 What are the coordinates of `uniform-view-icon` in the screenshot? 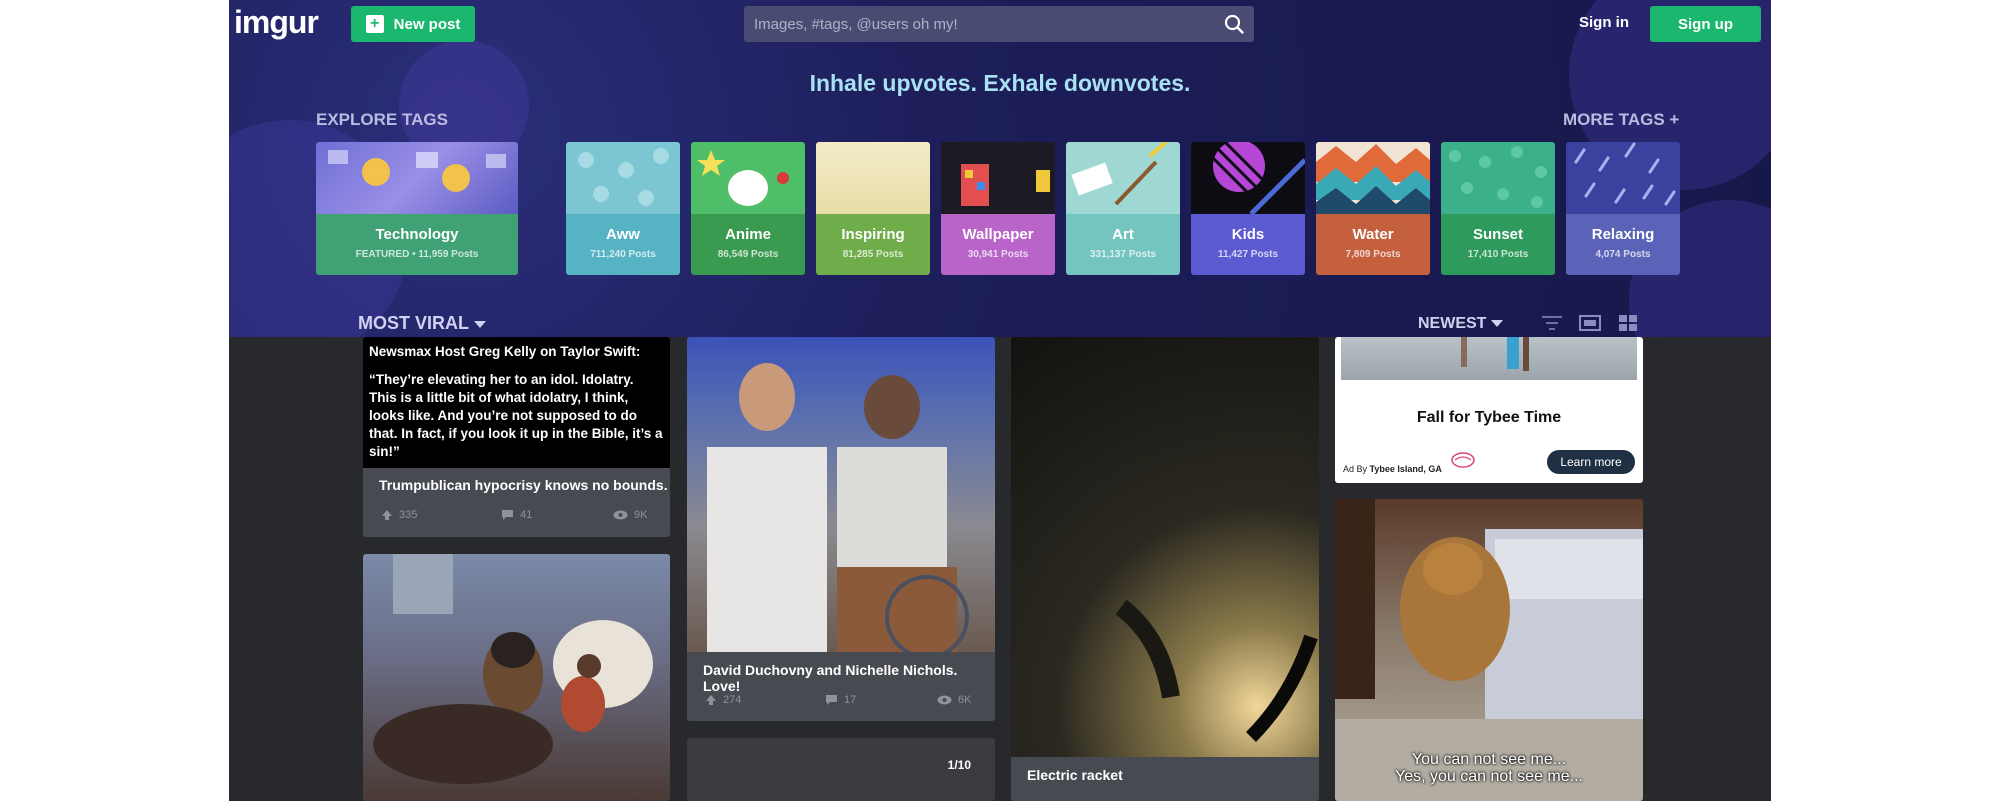 It's located at (1590, 323).